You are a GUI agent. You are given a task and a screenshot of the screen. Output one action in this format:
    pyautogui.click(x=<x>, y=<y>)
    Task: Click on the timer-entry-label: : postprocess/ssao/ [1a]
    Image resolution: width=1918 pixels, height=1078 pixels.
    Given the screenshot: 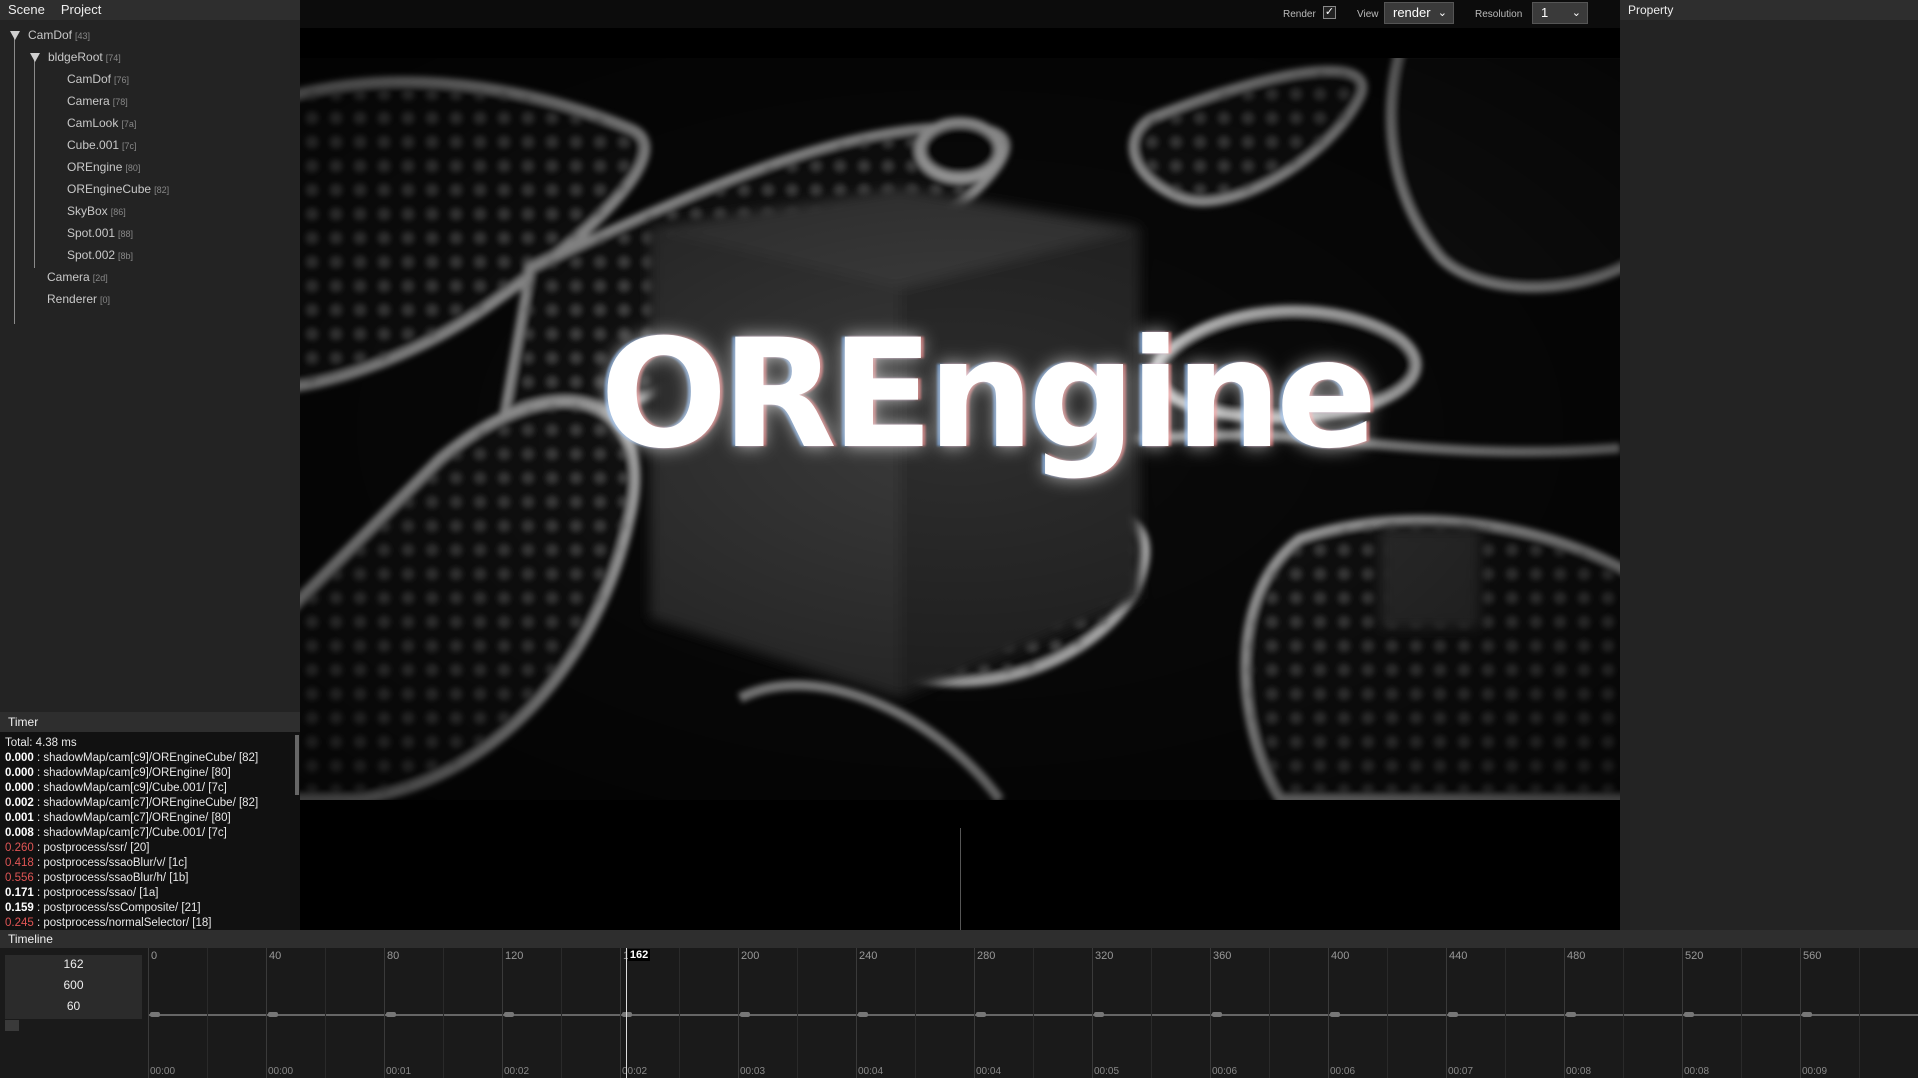 What is the action you would take?
    pyautogui.click(x=96, y=893)
    